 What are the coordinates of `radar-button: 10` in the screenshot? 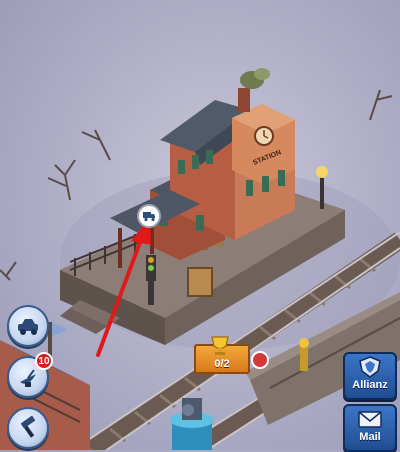 It's located at (30, 375).